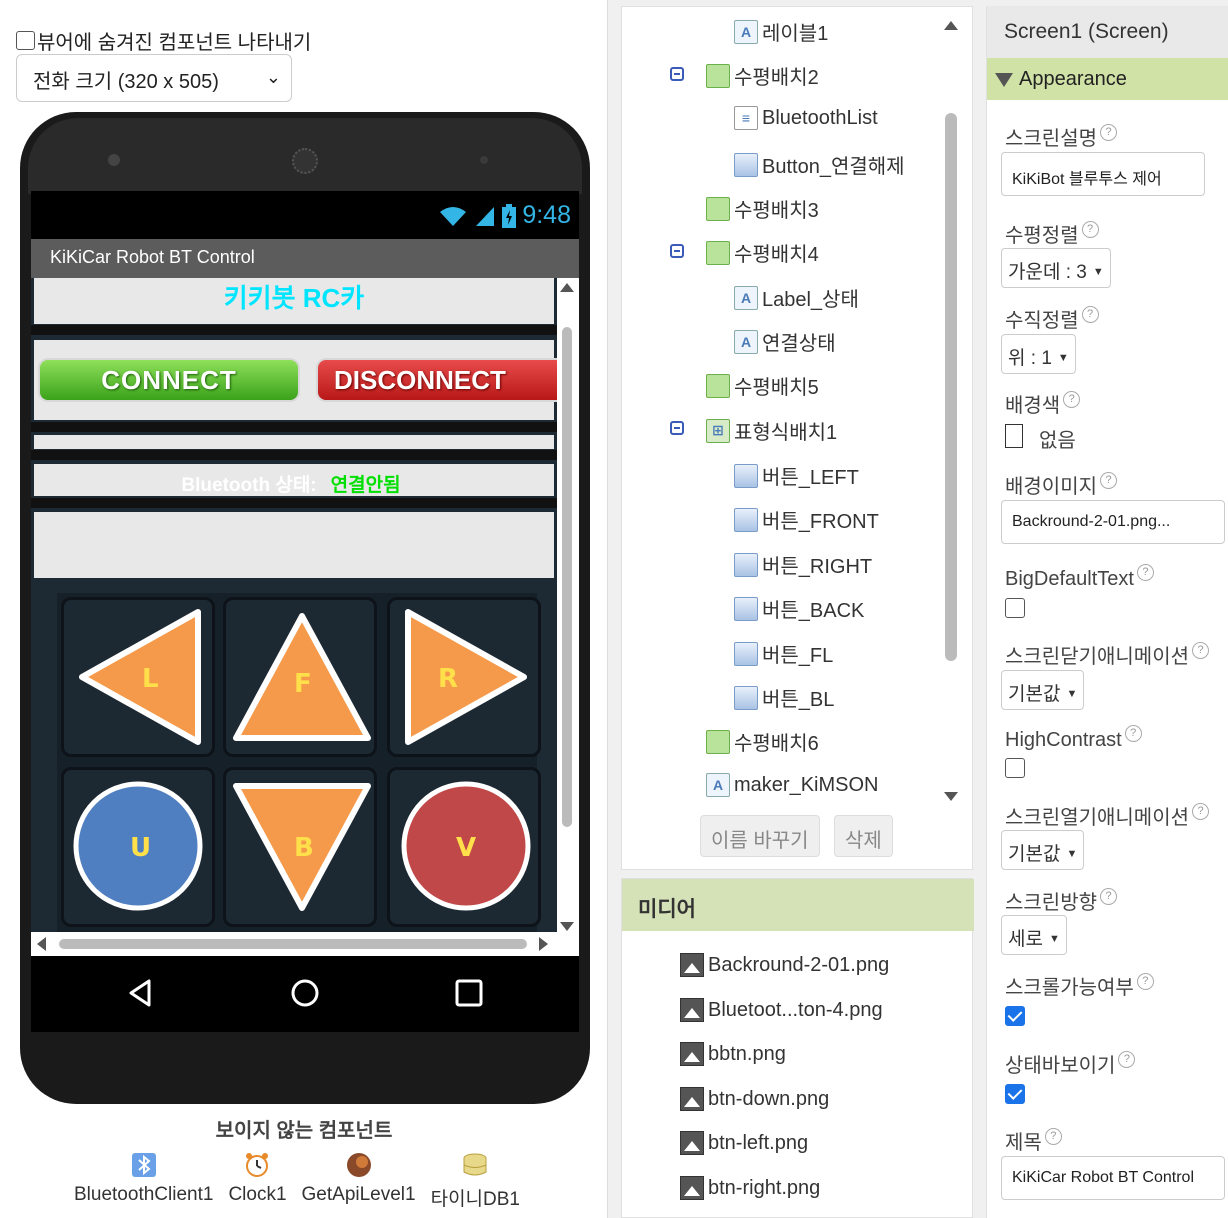  What do you see at coordinates (762, 252) in the screenshot?
I see `tree-item: 수평배치4` at bounding box center [762, 252].